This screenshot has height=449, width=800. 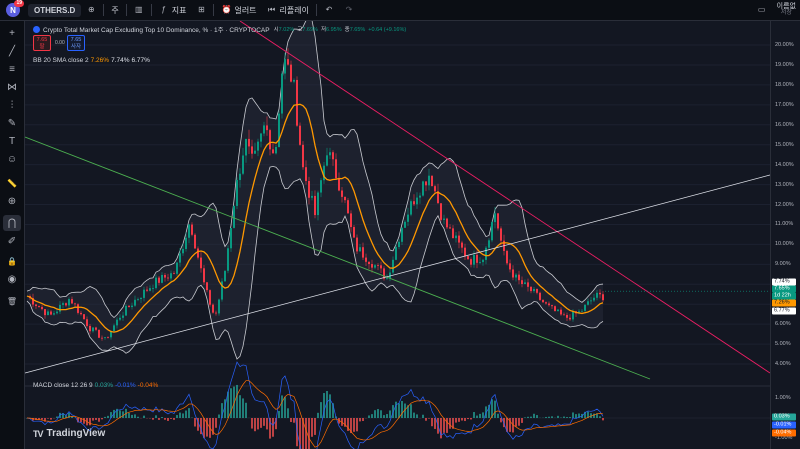 I want to click on zoom-in-tool: ⊕, so click(x=12, y=201).